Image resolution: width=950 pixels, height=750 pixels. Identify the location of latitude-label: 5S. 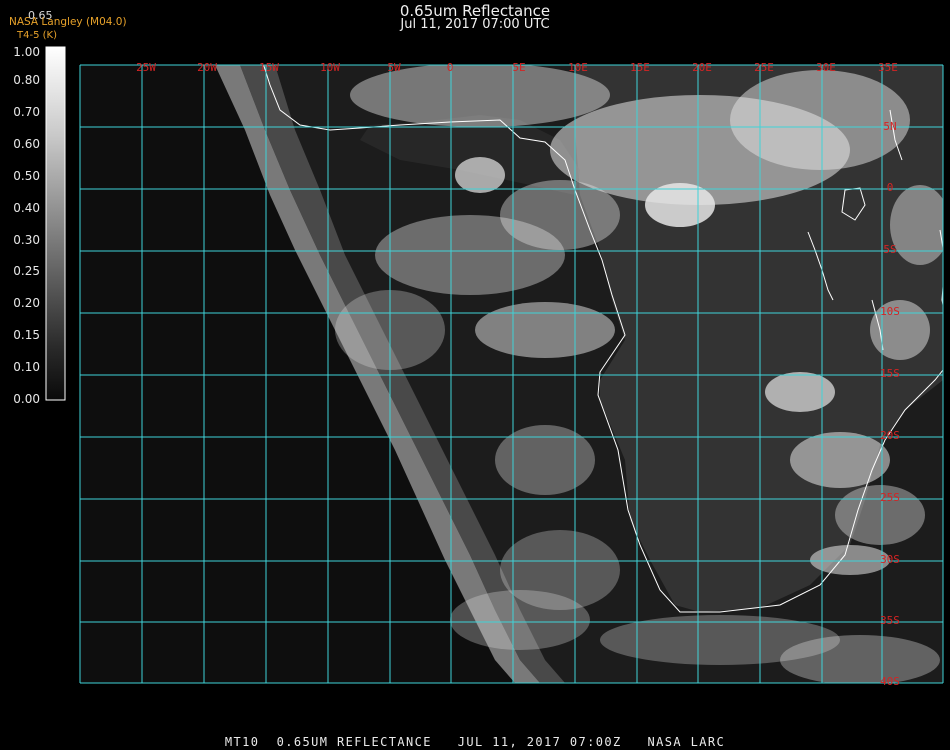
(889, 249).